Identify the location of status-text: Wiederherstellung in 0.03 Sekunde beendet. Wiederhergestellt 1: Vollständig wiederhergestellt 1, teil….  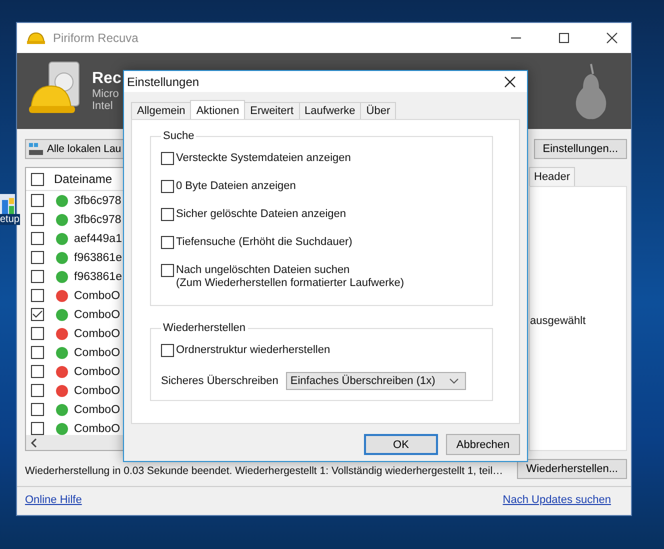
(264, 470).